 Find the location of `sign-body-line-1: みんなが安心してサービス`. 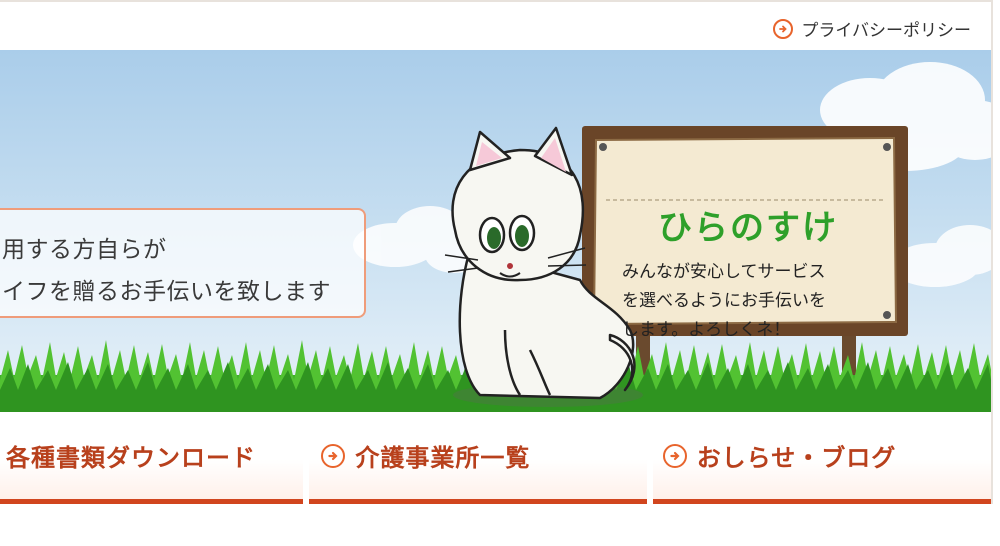

sign-body-line-1: みんなが安心してサービス is located at coordinates (724, 272).